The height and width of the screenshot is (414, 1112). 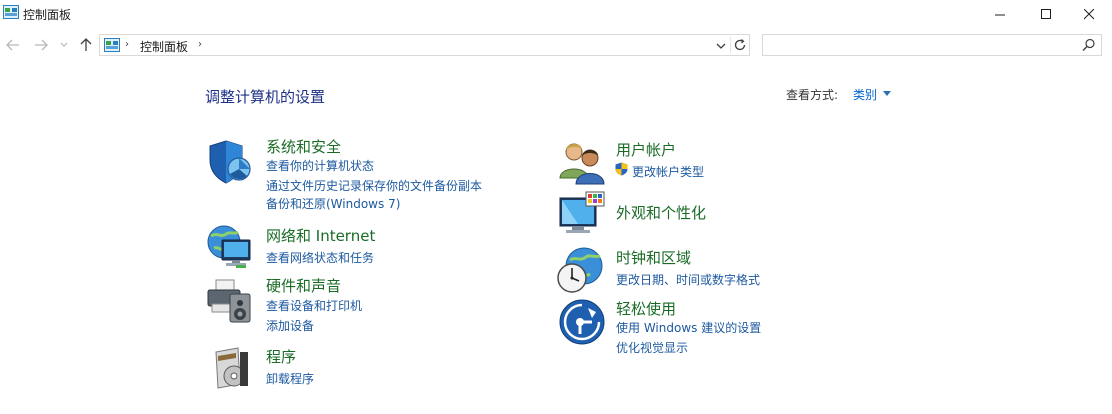 What do you see at coordinates (865, 94) in the screenshot?
I see `view-by-dropdown: 类别` at bounding box center [865, 94].